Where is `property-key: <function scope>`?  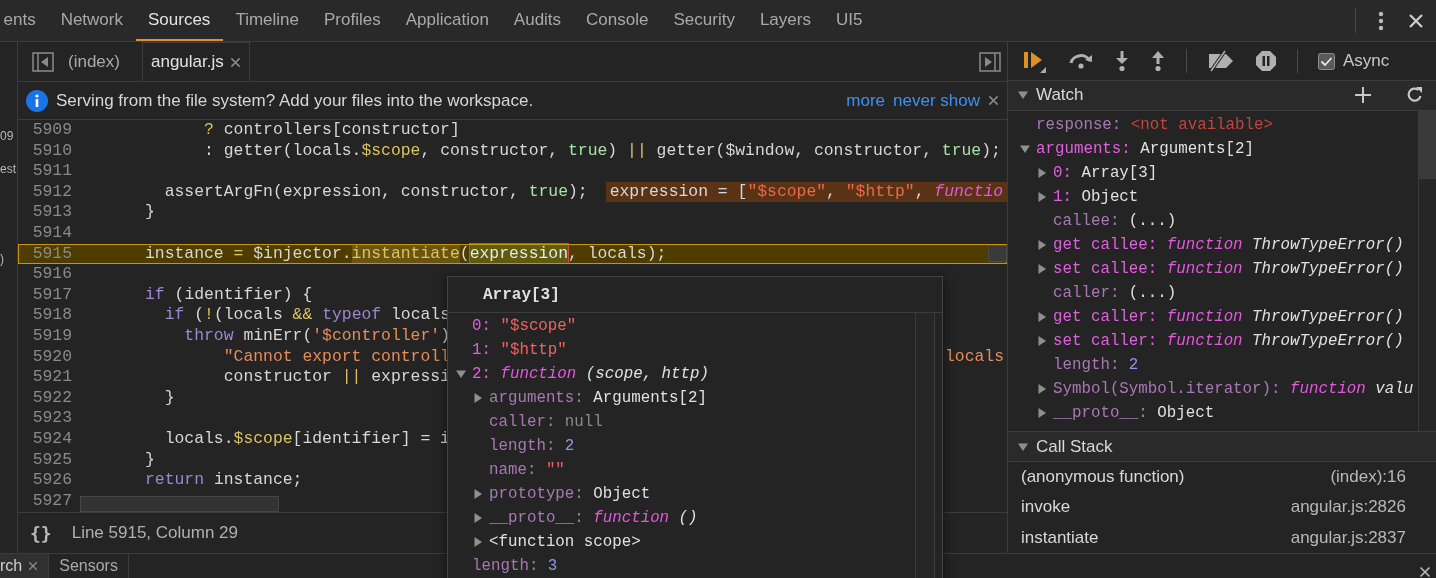 property-key: <function scope> is located at coordinates (565, 542).